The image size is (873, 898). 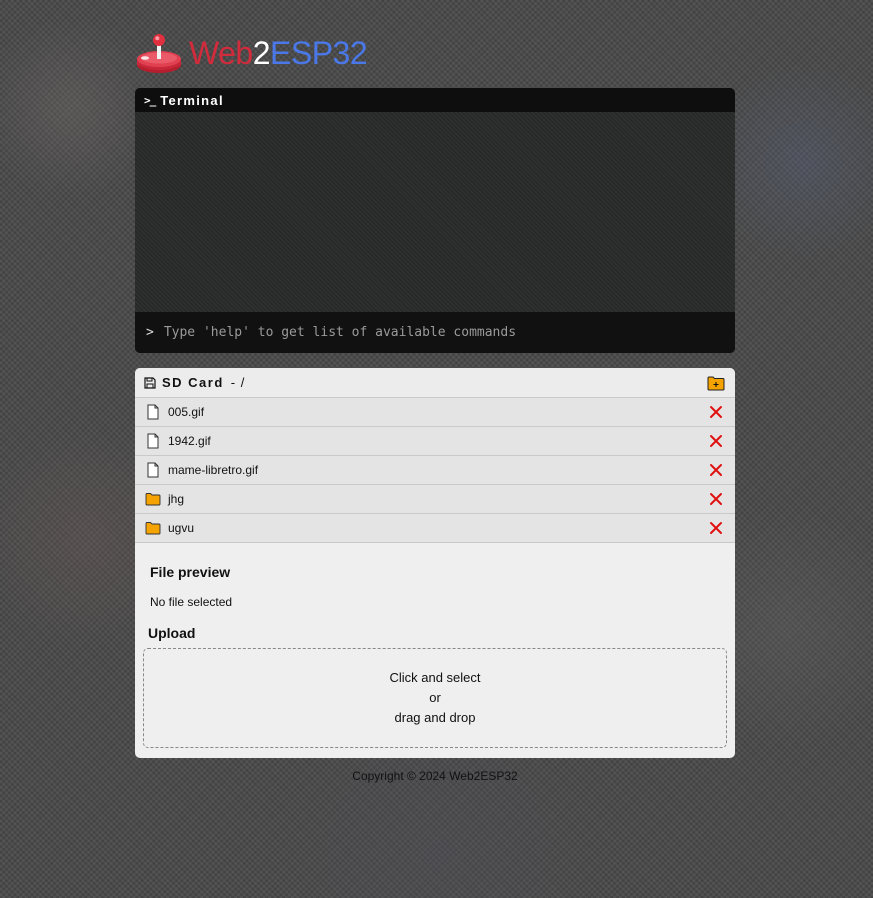 What do you see at coordinates (435, 441) in the screenshot?
I see `list-item: 1942.gif` at bounding box center [435, 441].